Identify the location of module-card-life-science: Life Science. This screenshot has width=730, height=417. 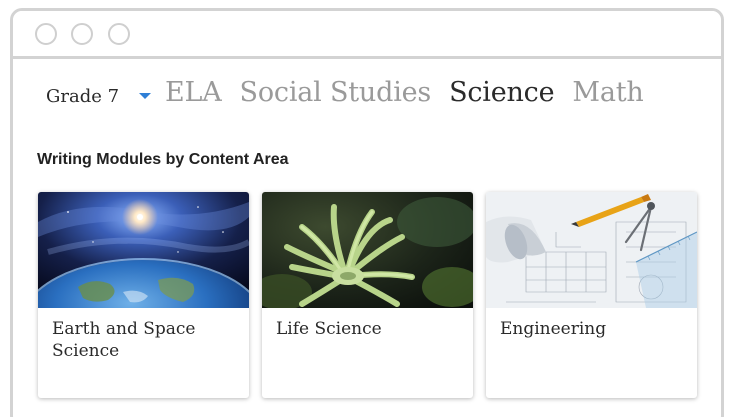
(367, 295).